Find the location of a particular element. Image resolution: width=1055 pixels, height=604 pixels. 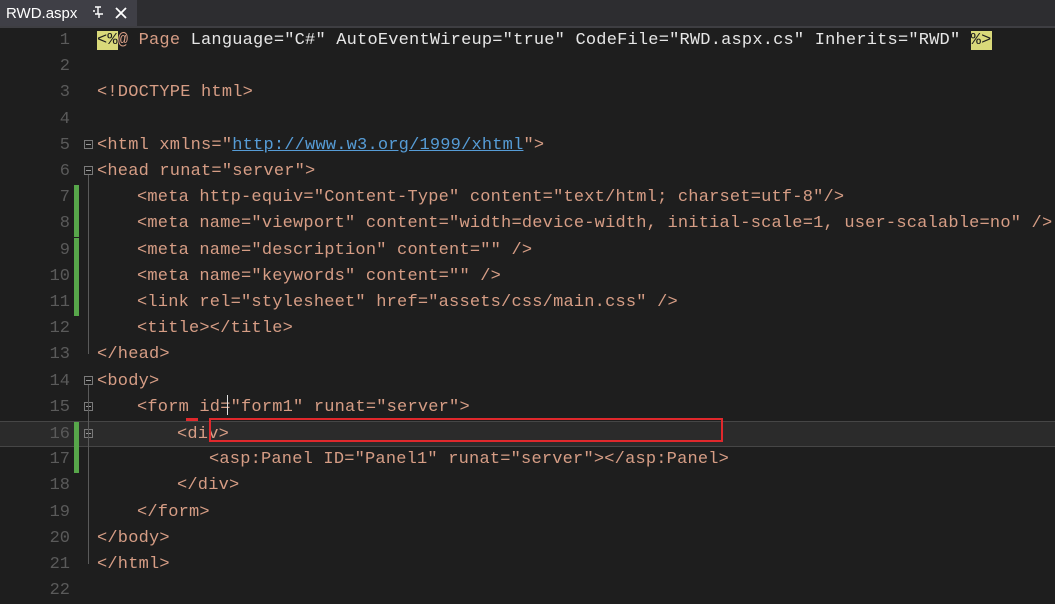

code-line: 9 <meta name="description" content="" /> is located at coordinates (527, 250).